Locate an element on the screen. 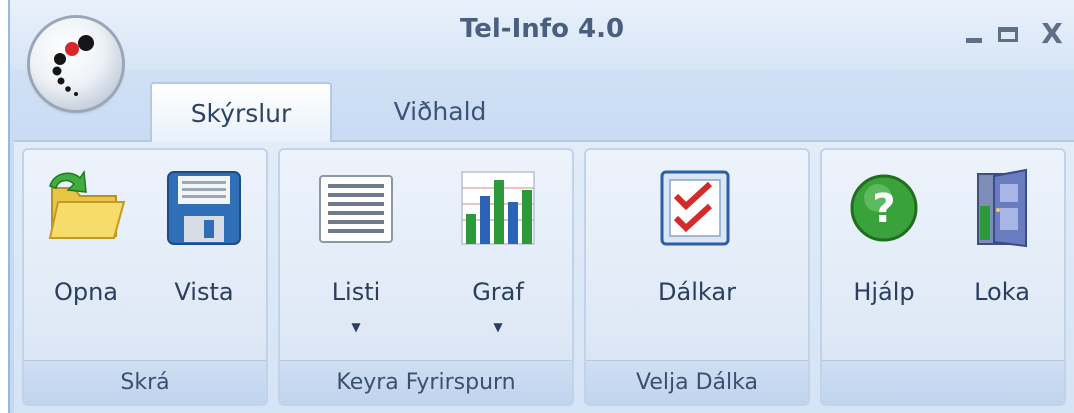  save-label: Vista is located at coordinates (204, 292).